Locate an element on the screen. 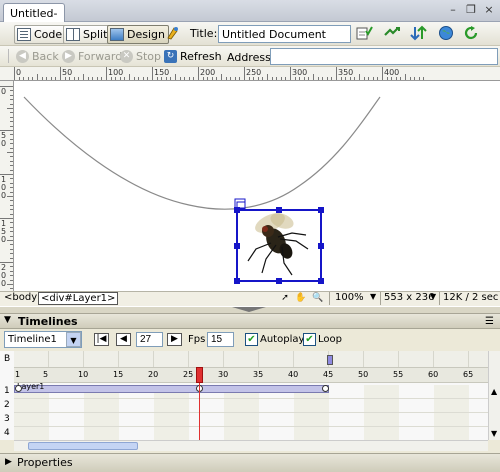 This screenshot has width=500, height=472. properties-panel-title: Properties is located at coordinates (45, 462).